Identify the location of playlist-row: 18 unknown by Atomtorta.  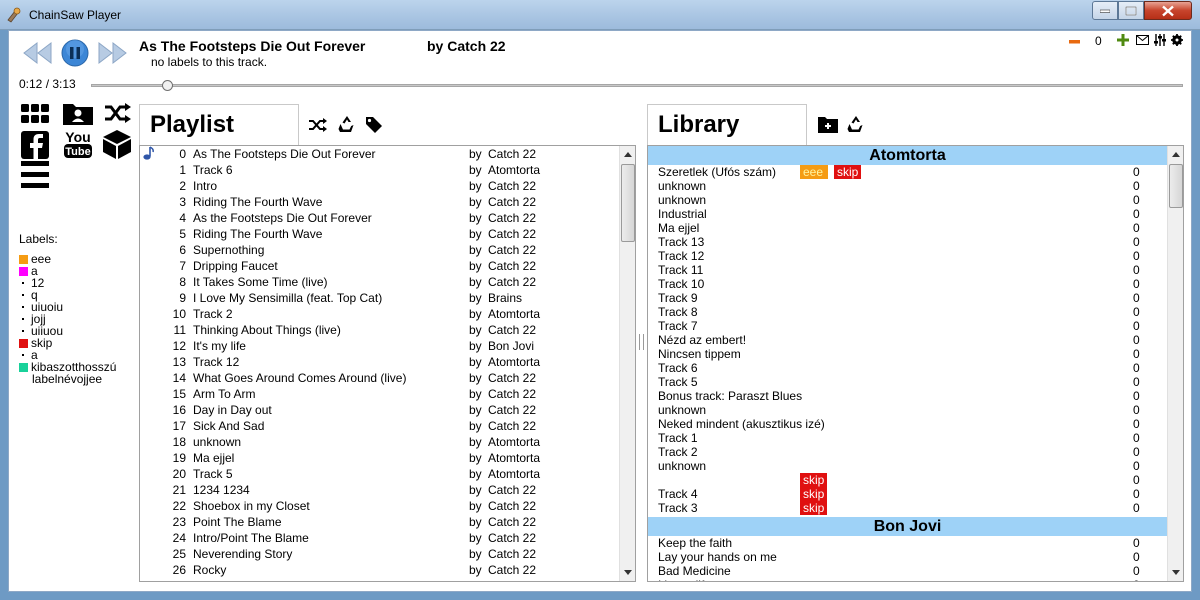
(387, 442).